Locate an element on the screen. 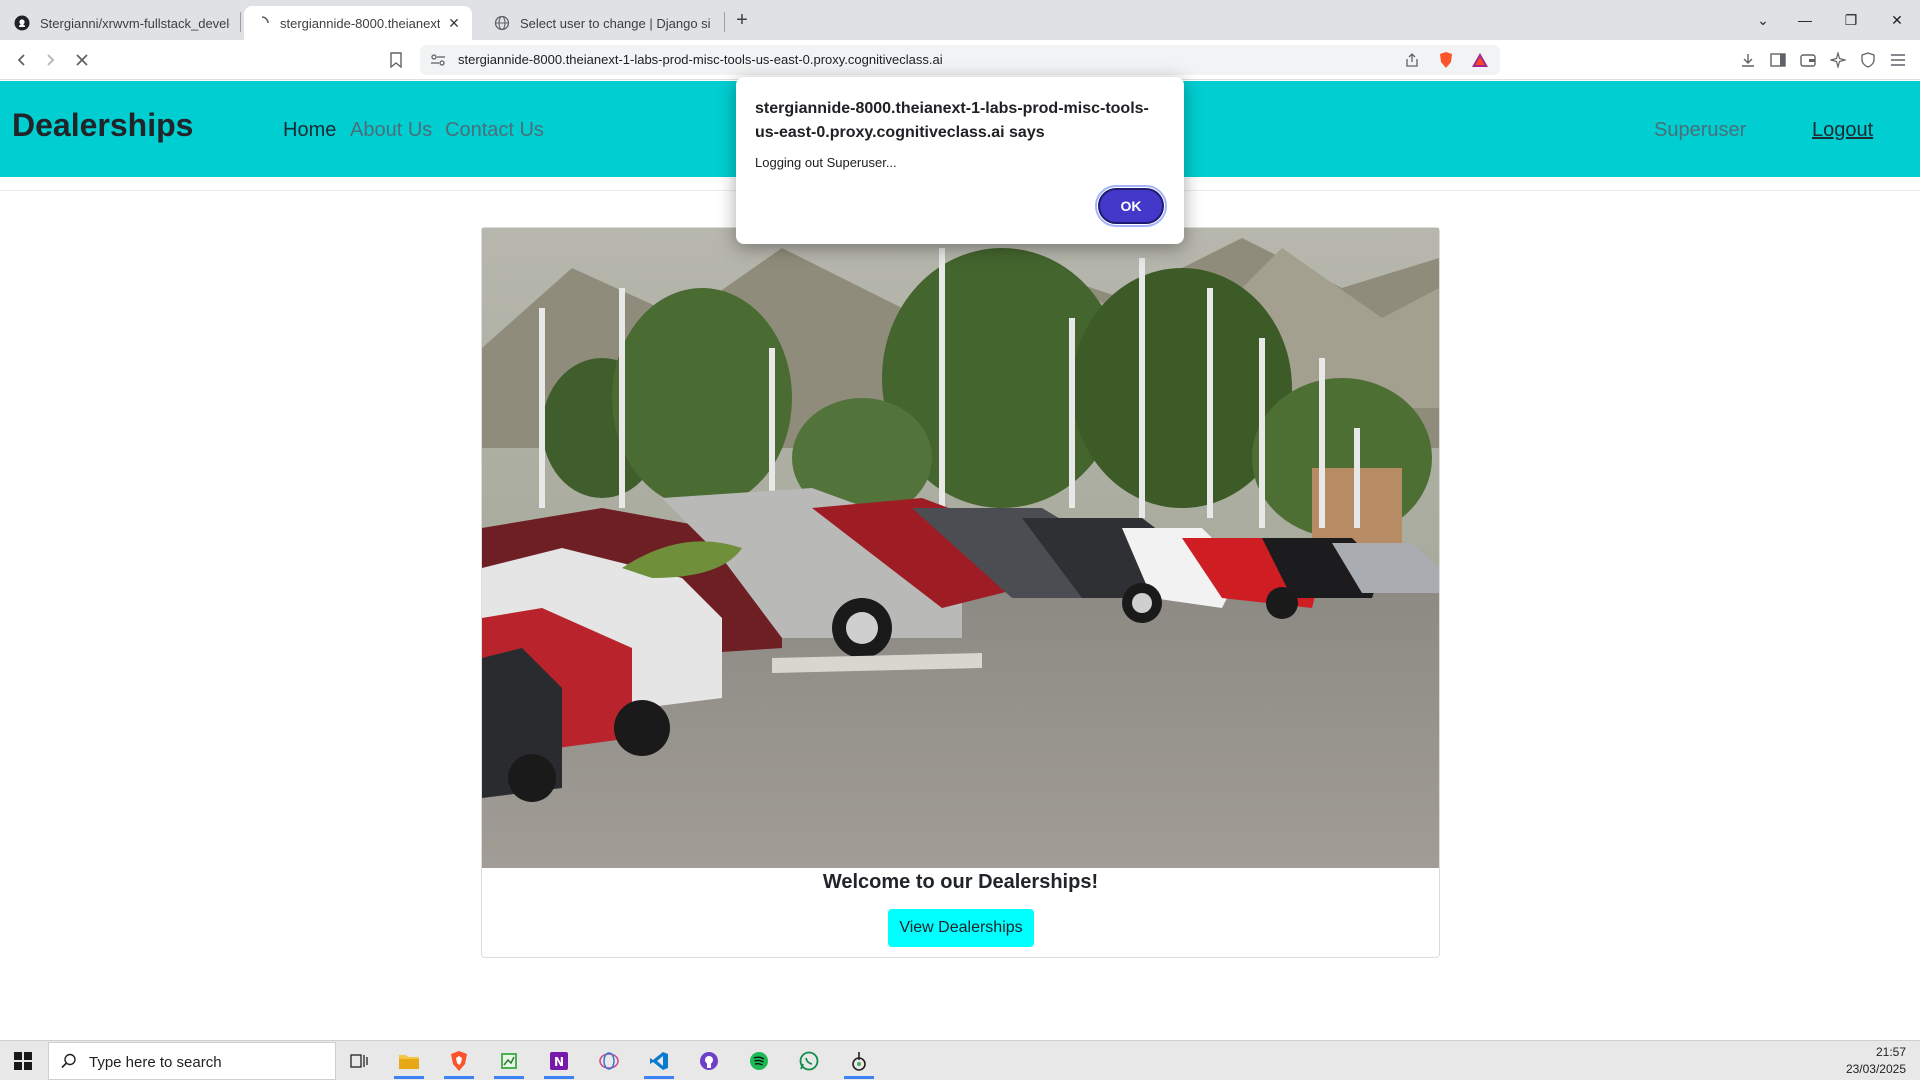 Image resolution: width=1920 pixels, height=1080 pixels. nav-link-contact: Contact Us is located at coordinates (494, 130).